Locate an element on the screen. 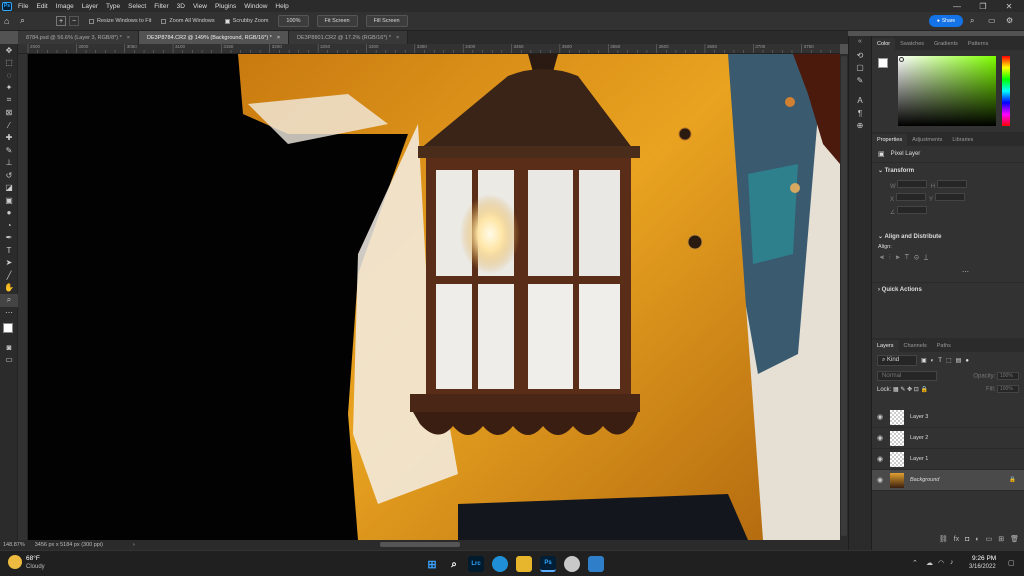  zoom-level: 148.87% is located at coordinates (14, 545).